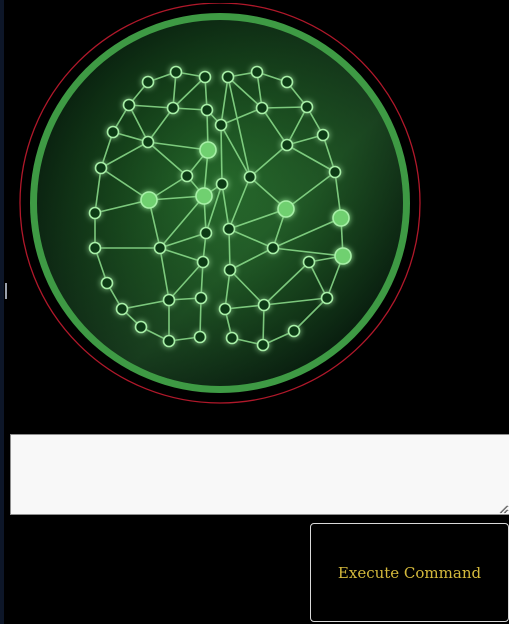 Image resolution: width=509 pixels, height=624 pixels. Describe the element at coordinates (2, 312) in the screenshot. I see `window-left-edge` at that location.